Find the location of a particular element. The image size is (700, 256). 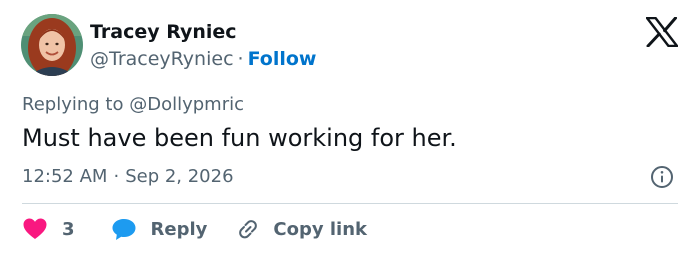

author-name: Tracey Ryniec is located at coordinates (163, 32).